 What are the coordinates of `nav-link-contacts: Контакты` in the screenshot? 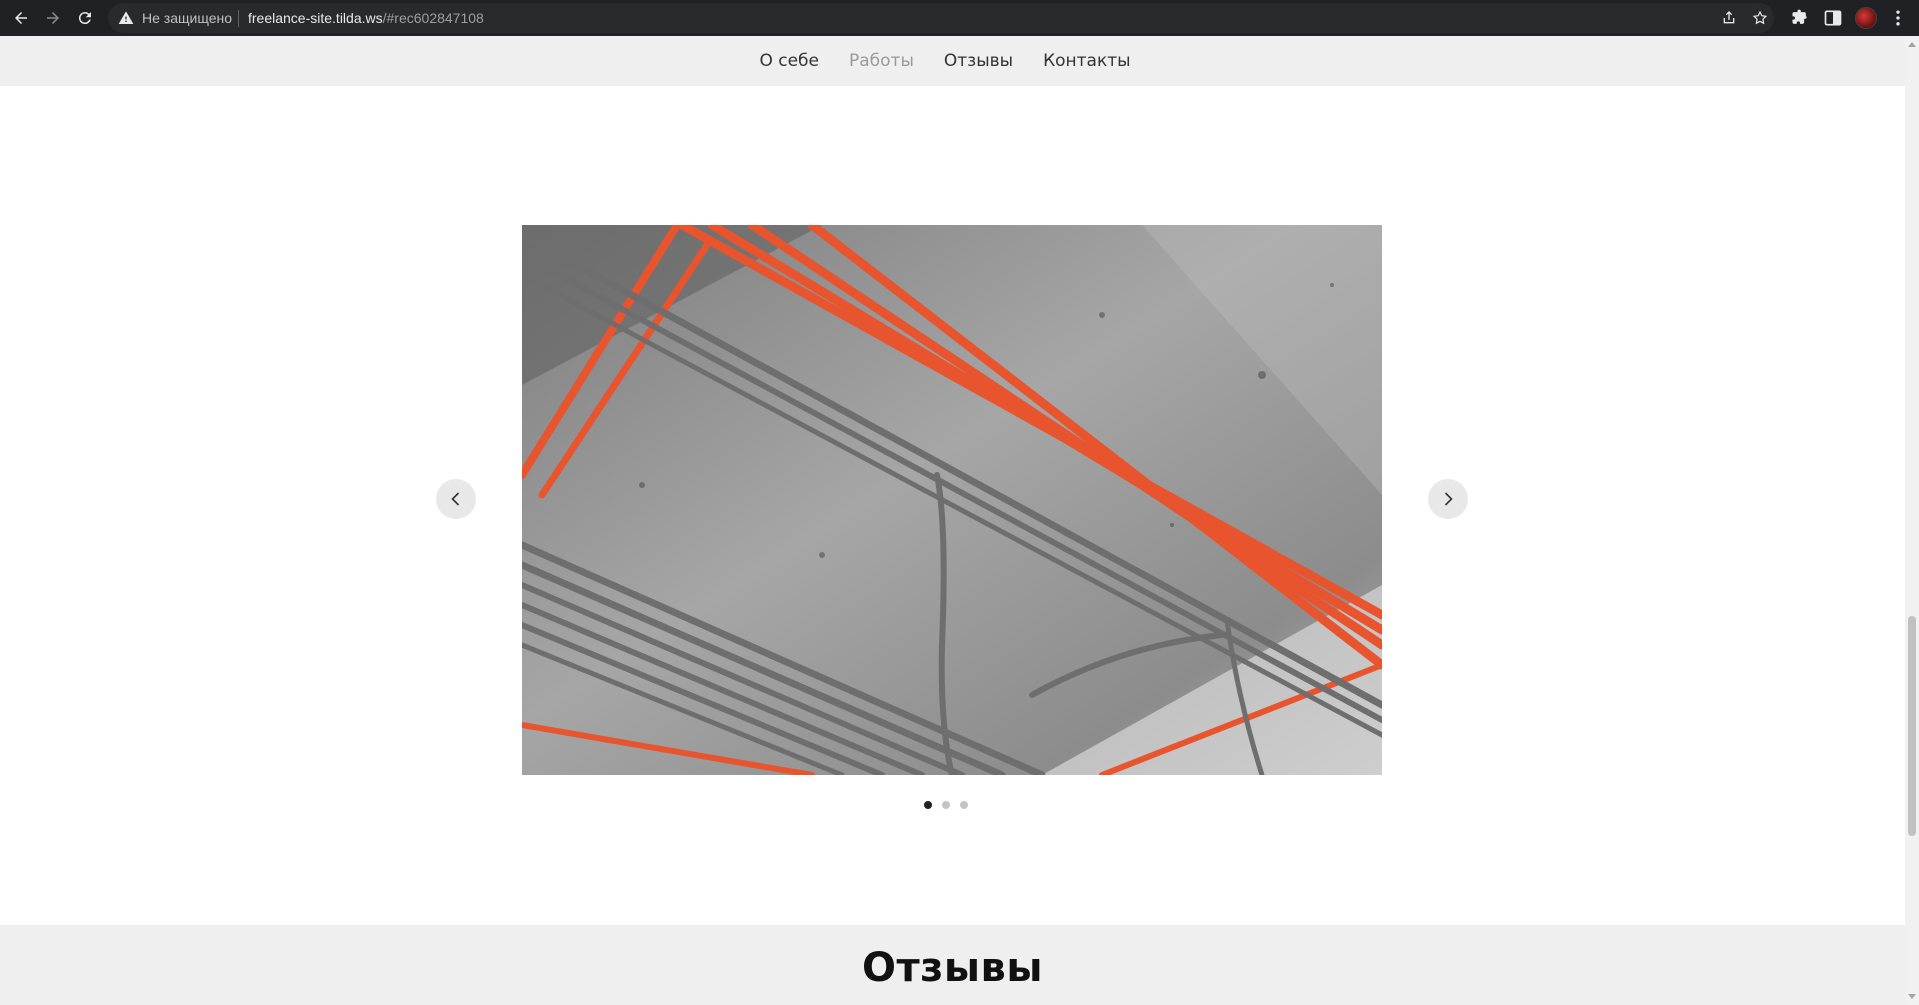 It's located at (1087, 61).